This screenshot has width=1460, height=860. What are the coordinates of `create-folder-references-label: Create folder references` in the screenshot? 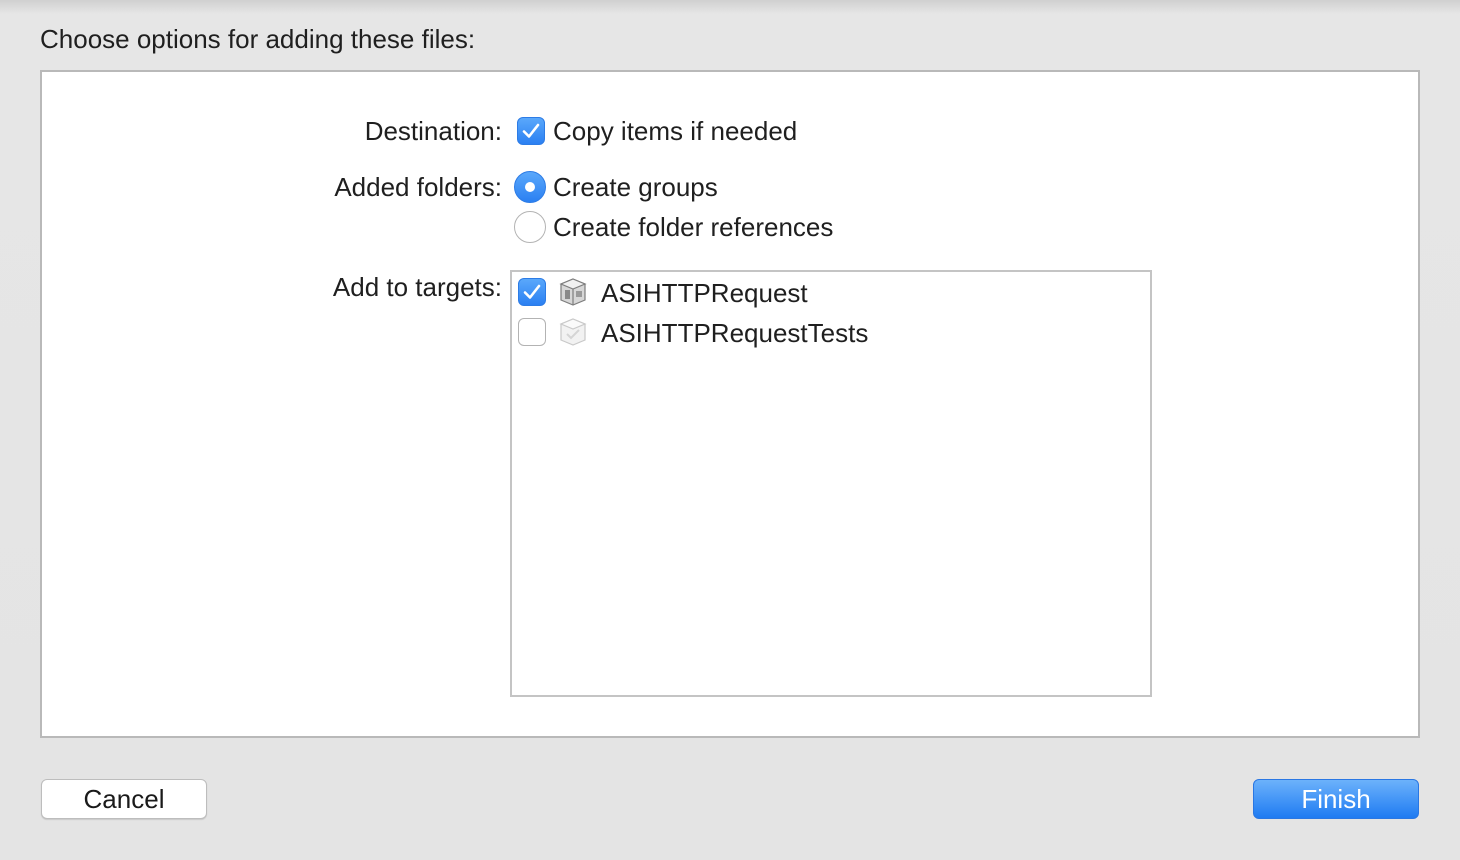 It's located at (693, 227).